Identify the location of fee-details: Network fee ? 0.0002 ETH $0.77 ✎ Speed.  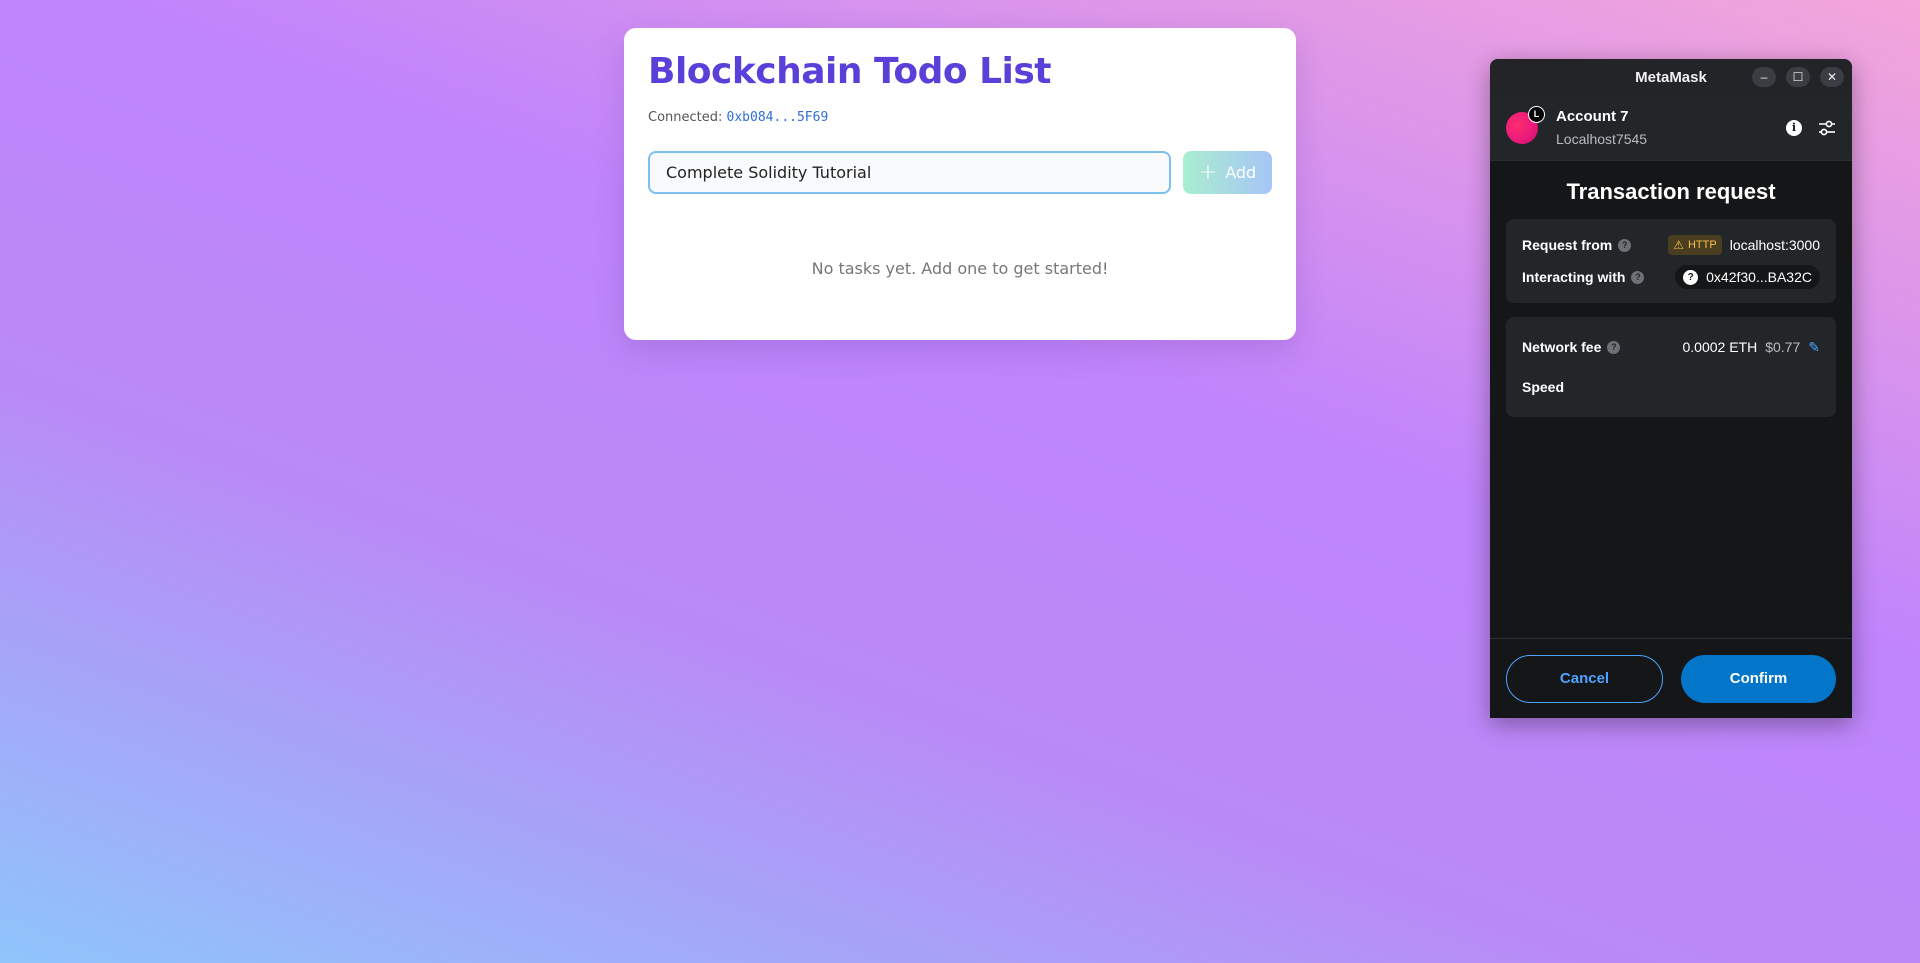
(1671, 367).